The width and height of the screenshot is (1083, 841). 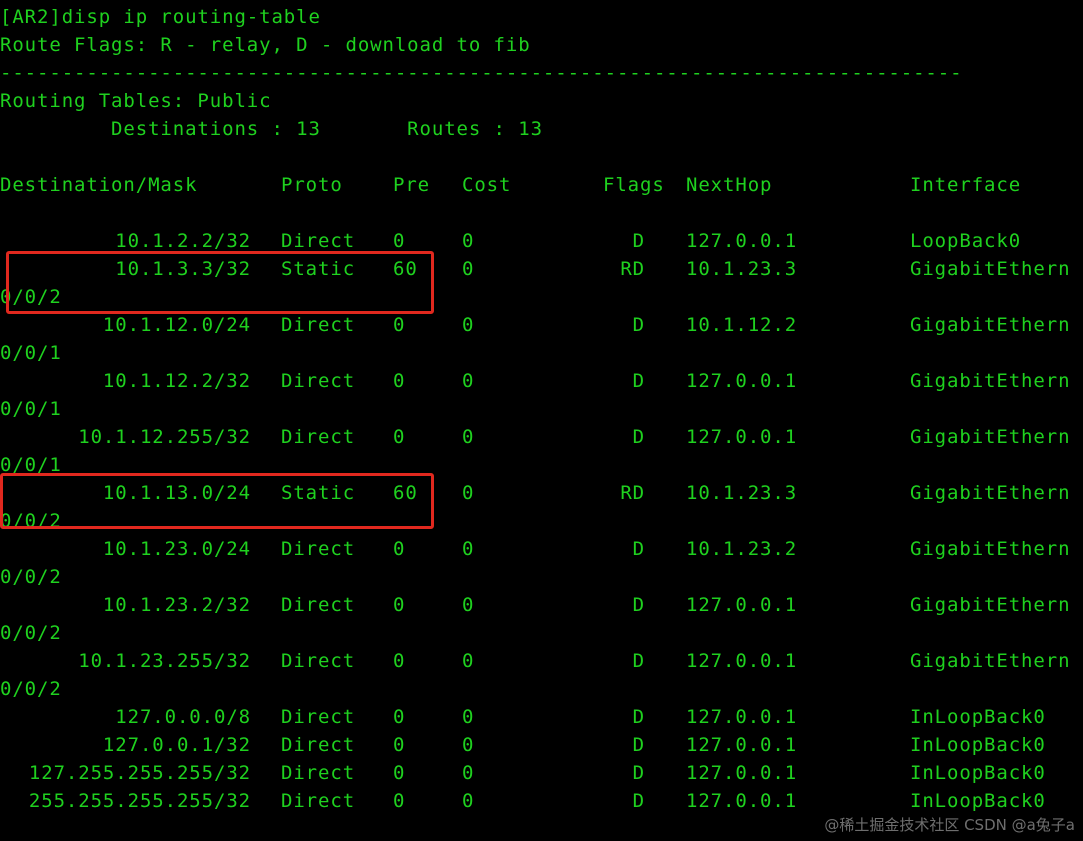 What do you see at coordinates (183, 717) in the screenshot?
I see `route-destination: 127.0.0.0/8` at bounding box center [183, 717].